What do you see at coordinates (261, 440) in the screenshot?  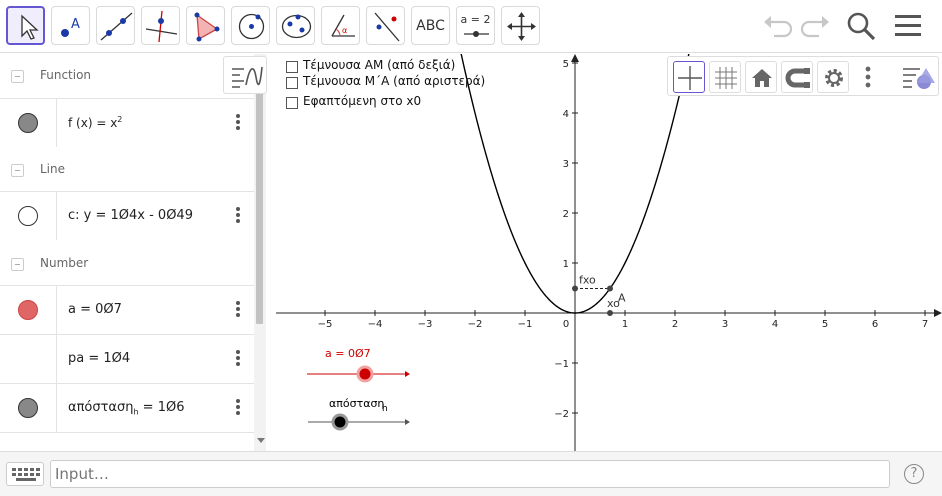 I see `scroll-down-icon` at bounding box center [261, 440].